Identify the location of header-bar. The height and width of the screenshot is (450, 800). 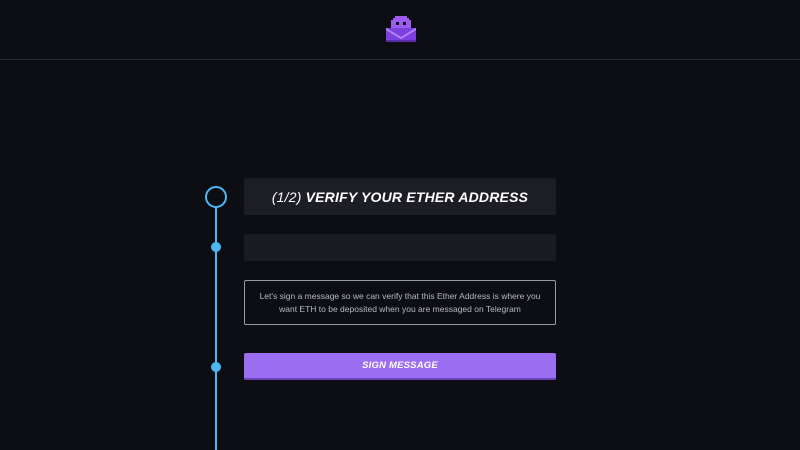
(400, 30).